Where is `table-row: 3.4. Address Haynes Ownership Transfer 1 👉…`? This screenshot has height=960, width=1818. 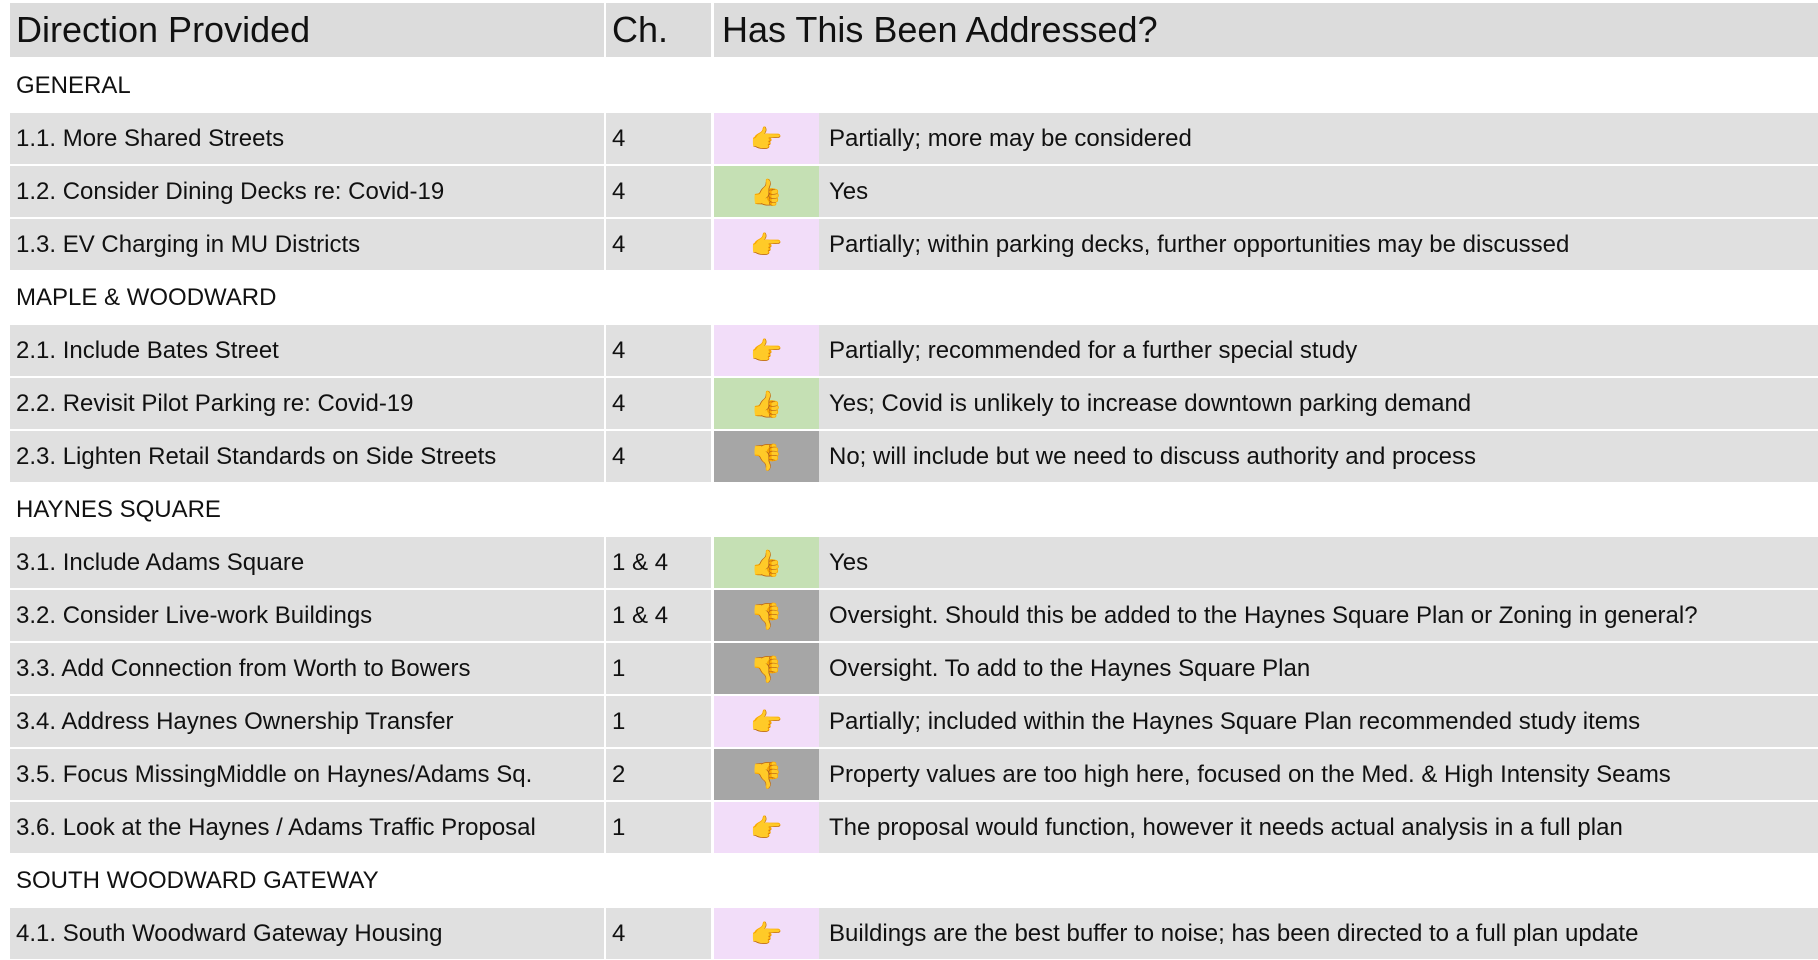
table-row: 3.4. Address Haynes Ownership Transfer 1 👉… is located at coordinates (914, 721).